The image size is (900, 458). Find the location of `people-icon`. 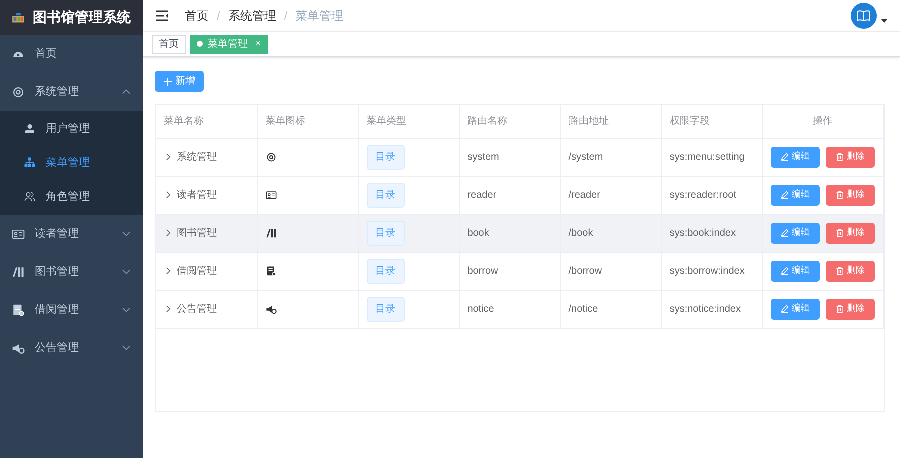

people-icon is located at coordinates (30, 197).